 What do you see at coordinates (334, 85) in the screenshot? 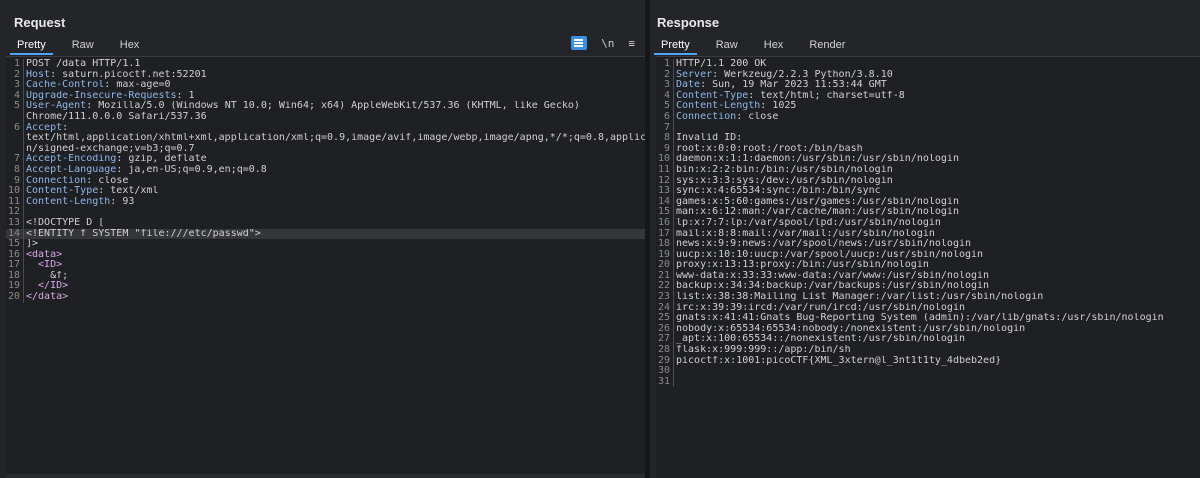
I see `line-content: Cache-Control: max-age=0` at bounding box center [334, 85].